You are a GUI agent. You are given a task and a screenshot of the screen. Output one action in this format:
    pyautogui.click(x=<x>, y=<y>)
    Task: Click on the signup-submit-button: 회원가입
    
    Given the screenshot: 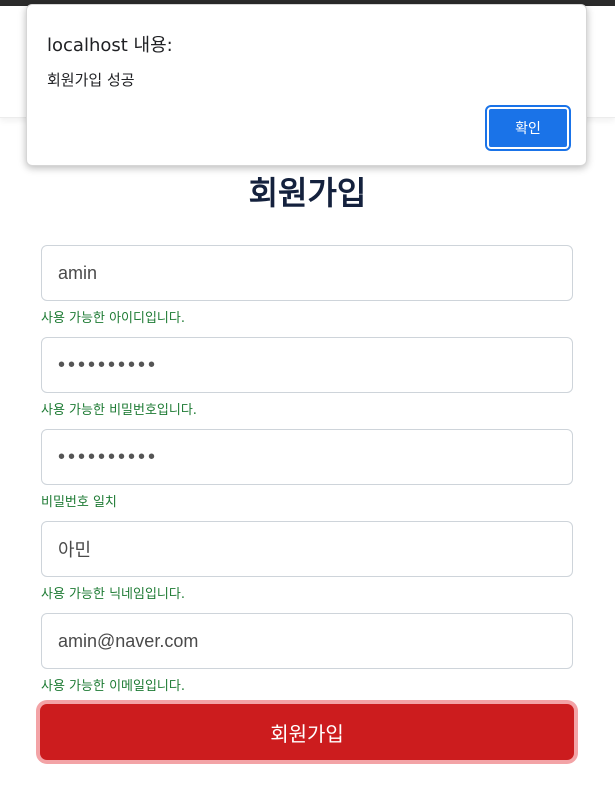 What is the action you would take?
    pyautogui.click(x=307, y=732)
    